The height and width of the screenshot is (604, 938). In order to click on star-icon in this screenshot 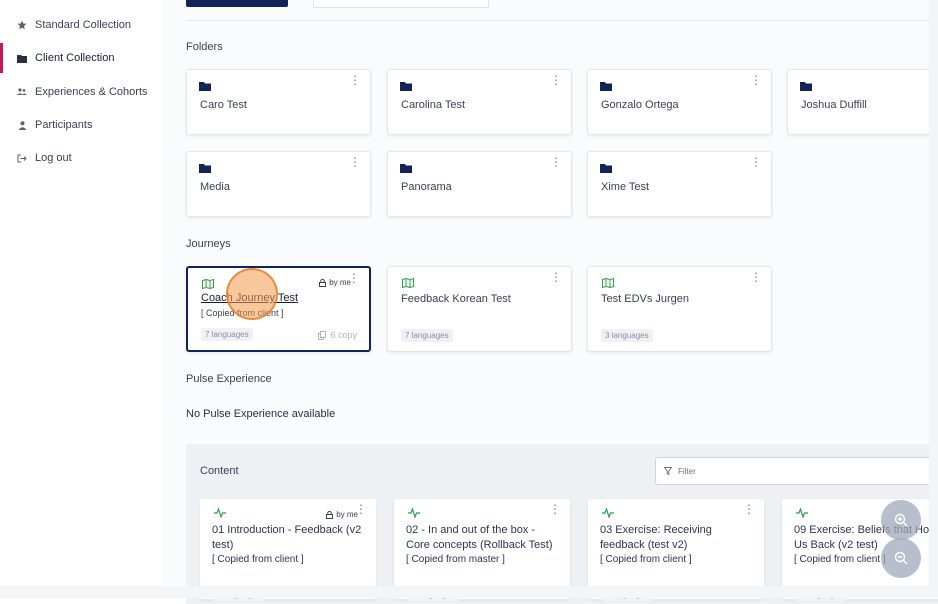, I will do `click(22, 25)`.